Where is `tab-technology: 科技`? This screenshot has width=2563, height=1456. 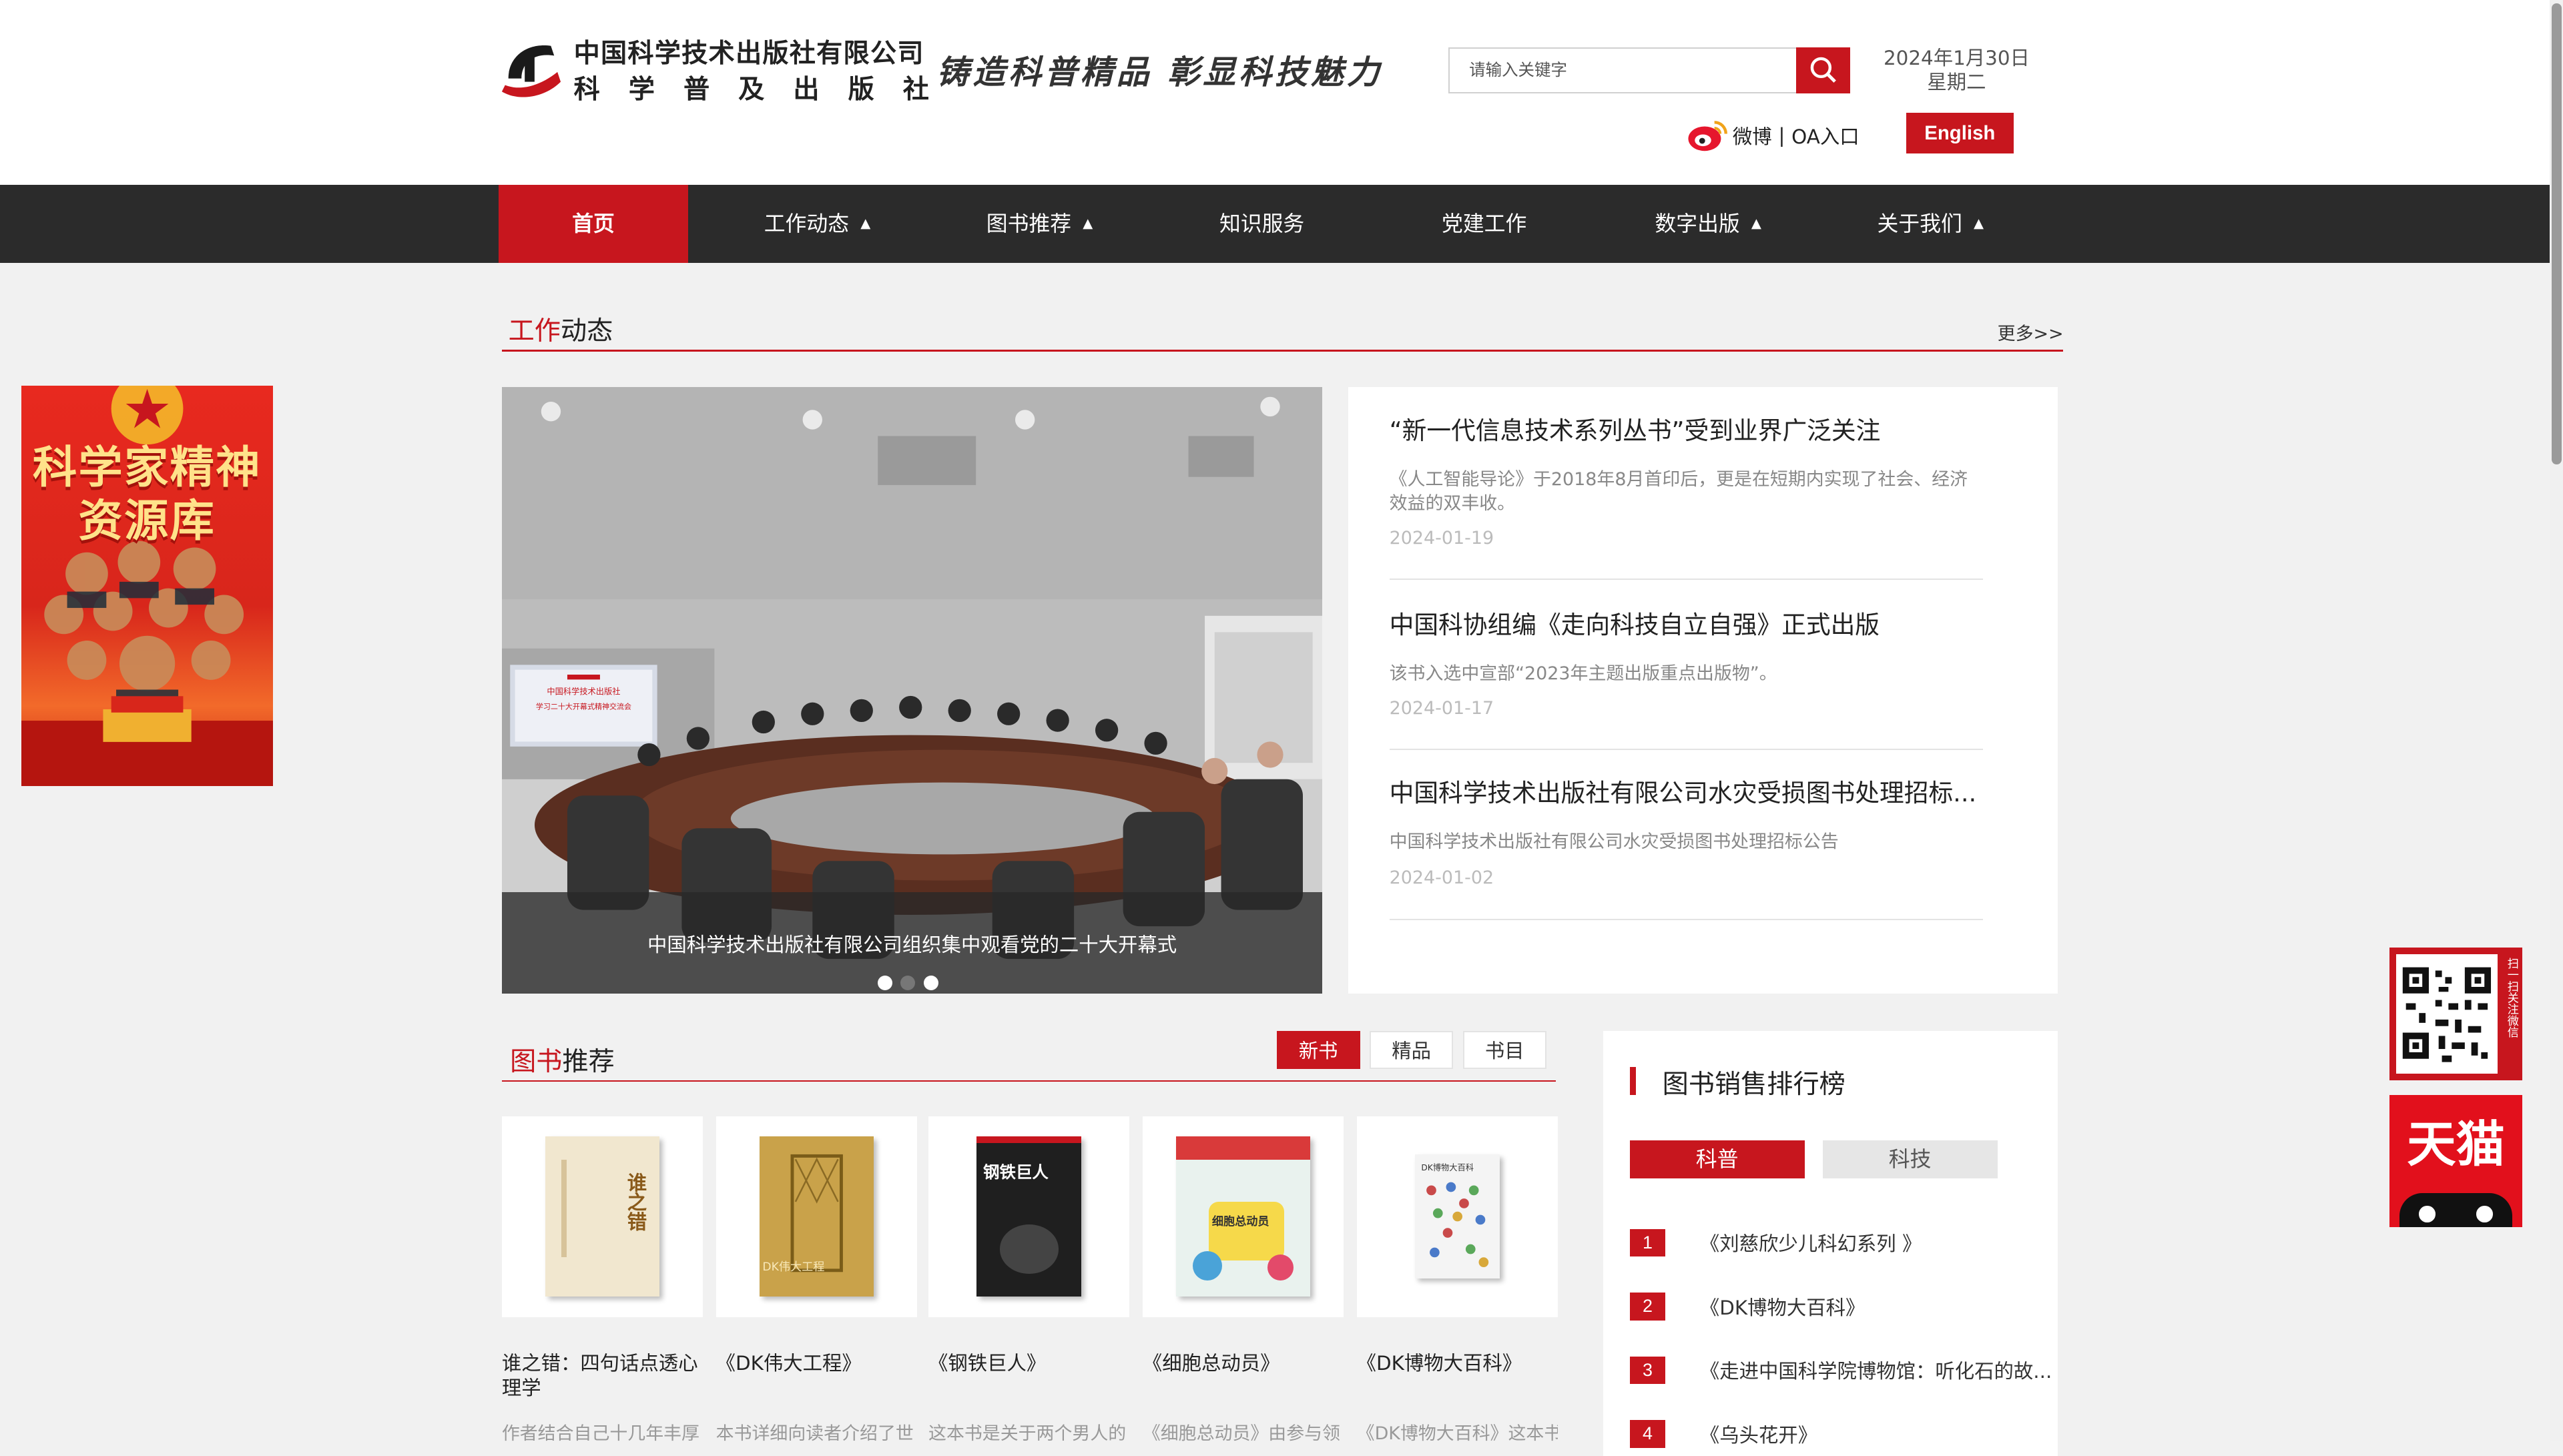 tab-technology: 科技 is located at coordinates (1910, 1159).